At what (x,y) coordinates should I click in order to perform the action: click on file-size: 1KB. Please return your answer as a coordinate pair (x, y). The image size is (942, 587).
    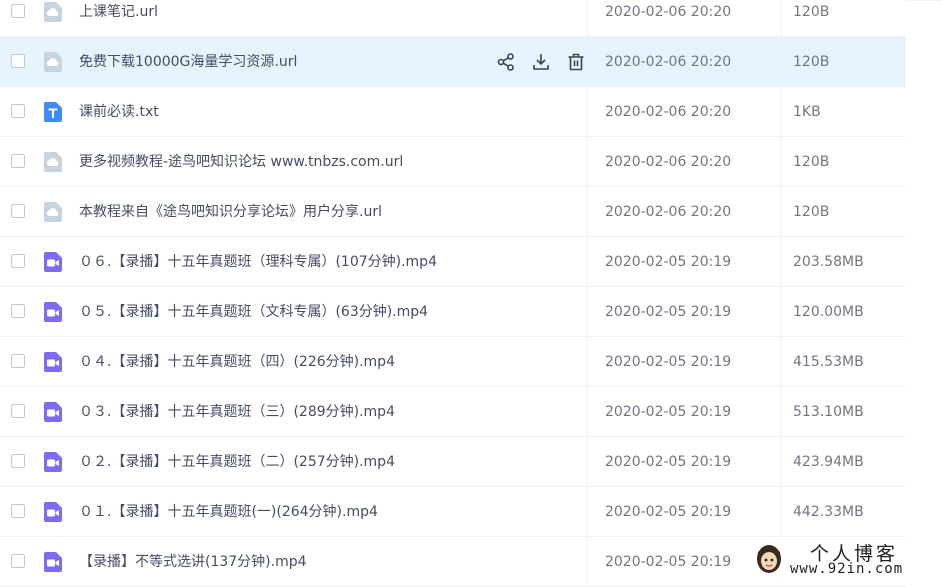
    Looking at the image, I should click on (807, 112).